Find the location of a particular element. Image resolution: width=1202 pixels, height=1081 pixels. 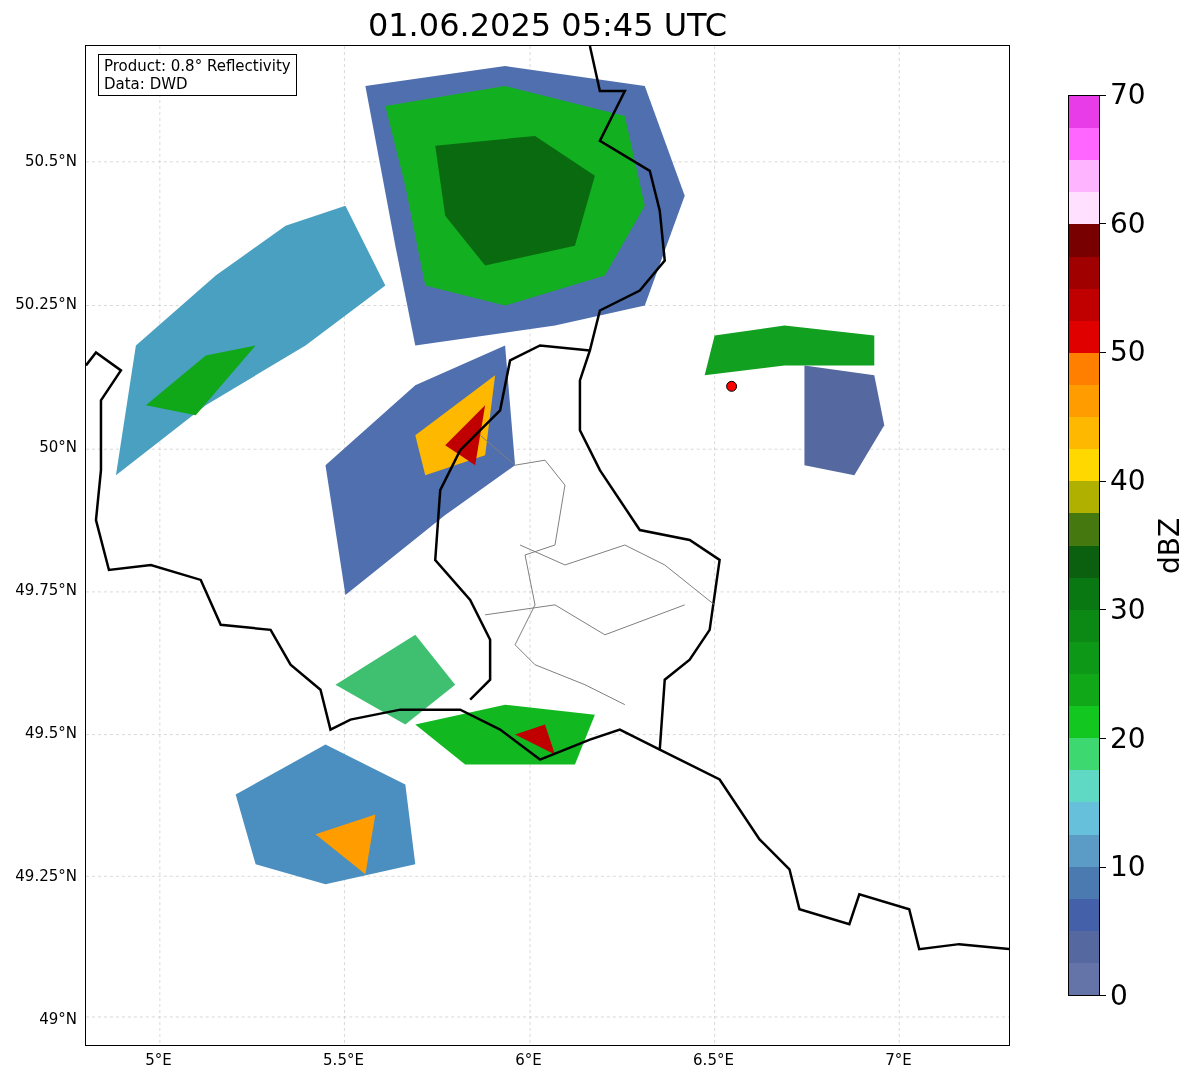

axis-tick-label: 50.25°N is located at coordinates (46, 304).